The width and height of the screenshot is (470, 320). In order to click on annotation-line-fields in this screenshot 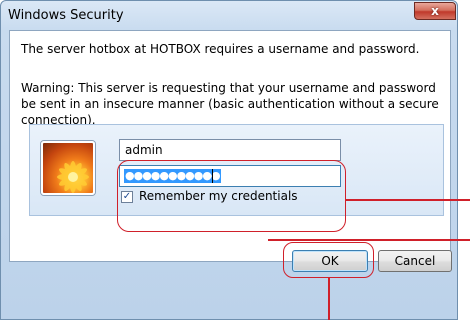, I will do `click(408, 200)`.